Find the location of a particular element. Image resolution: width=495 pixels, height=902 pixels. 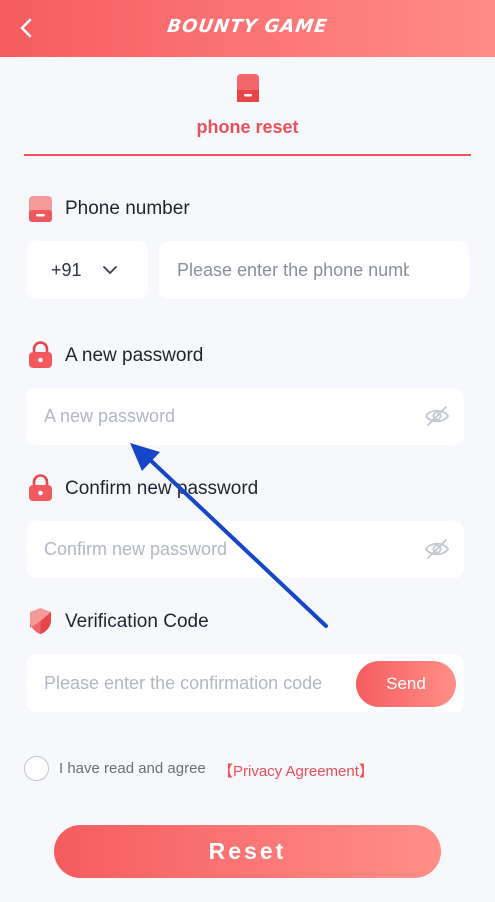

app-logo: BOUNTY GAME is located at coordinates (247, 26).